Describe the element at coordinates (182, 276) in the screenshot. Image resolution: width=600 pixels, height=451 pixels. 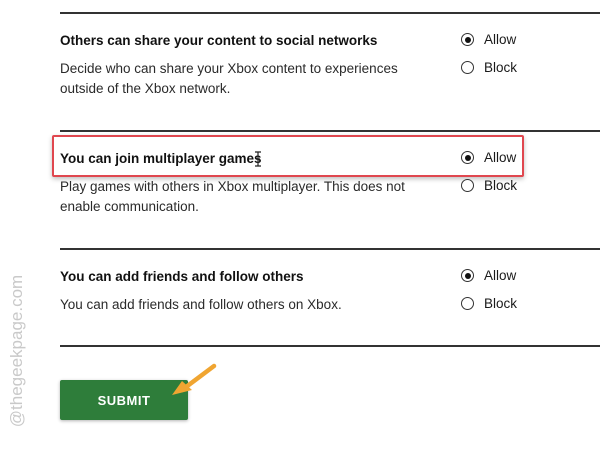
I see `setting-title-friends: You can add friends and follow others` at that location.